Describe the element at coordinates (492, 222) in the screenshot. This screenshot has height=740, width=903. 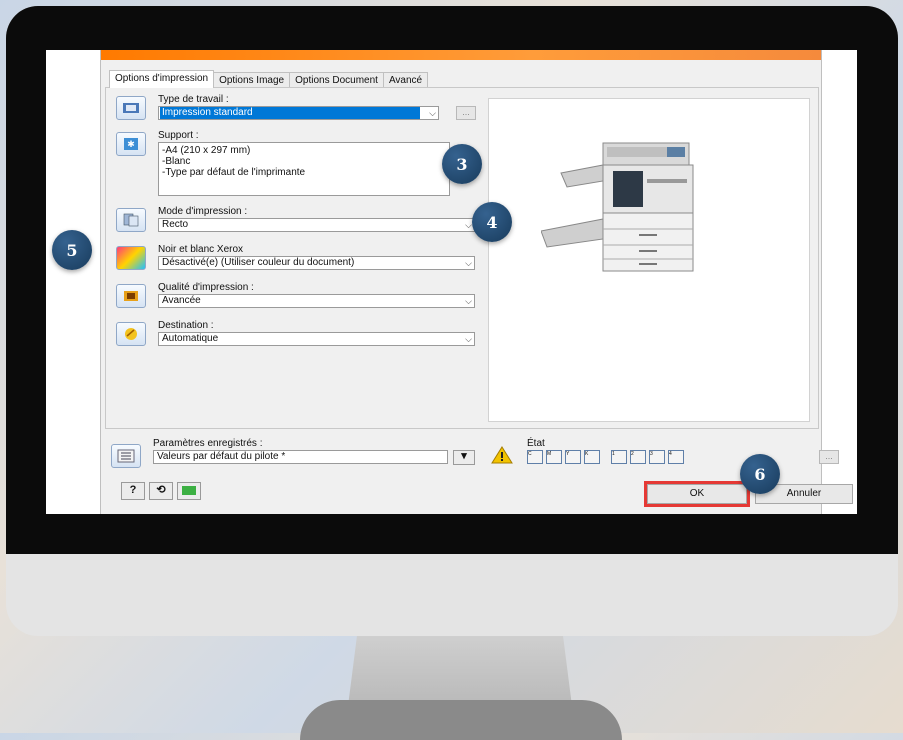
I see `step-badge-4: 4` at that location.